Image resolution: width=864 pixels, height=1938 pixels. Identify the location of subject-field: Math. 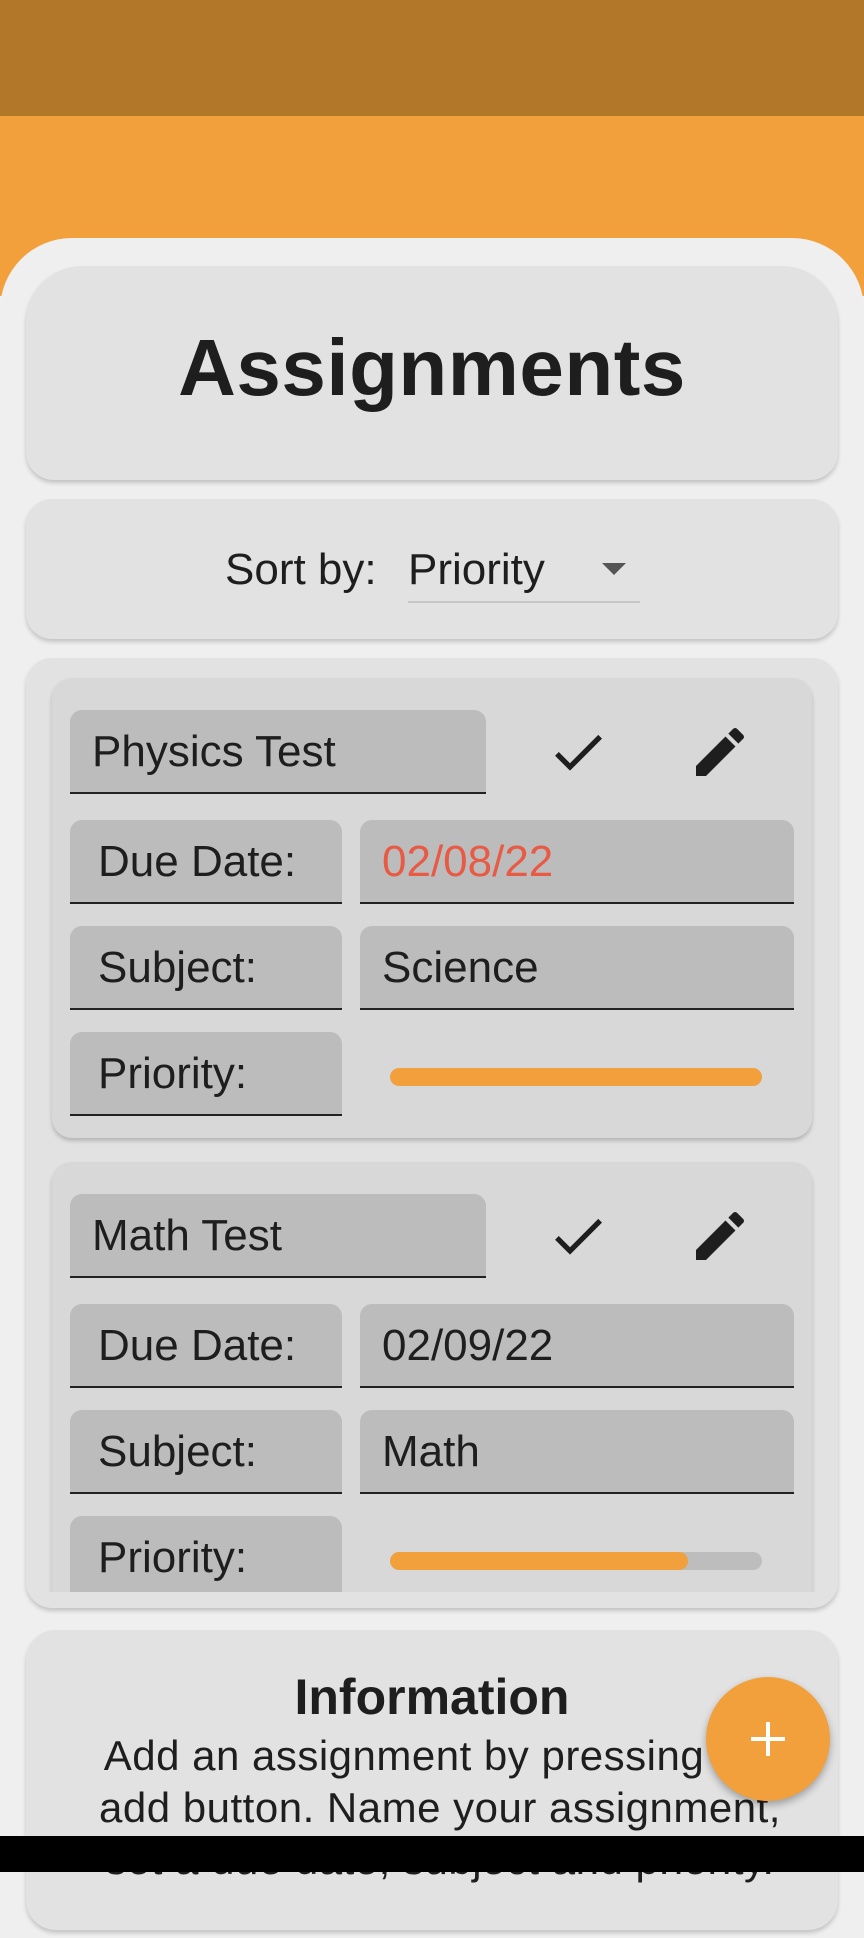
(577, 1452).